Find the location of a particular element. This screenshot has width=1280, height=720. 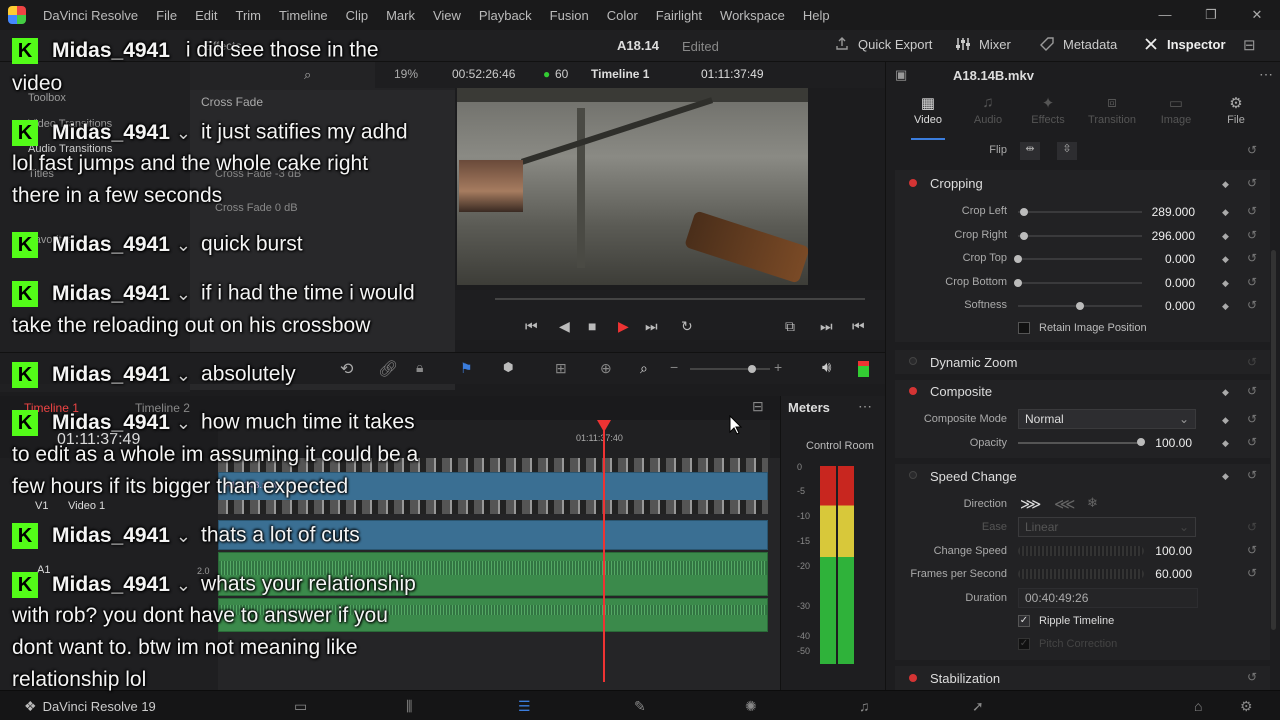

timeline-view-options-icon: ⊟ is located at coordinates (758, 406).